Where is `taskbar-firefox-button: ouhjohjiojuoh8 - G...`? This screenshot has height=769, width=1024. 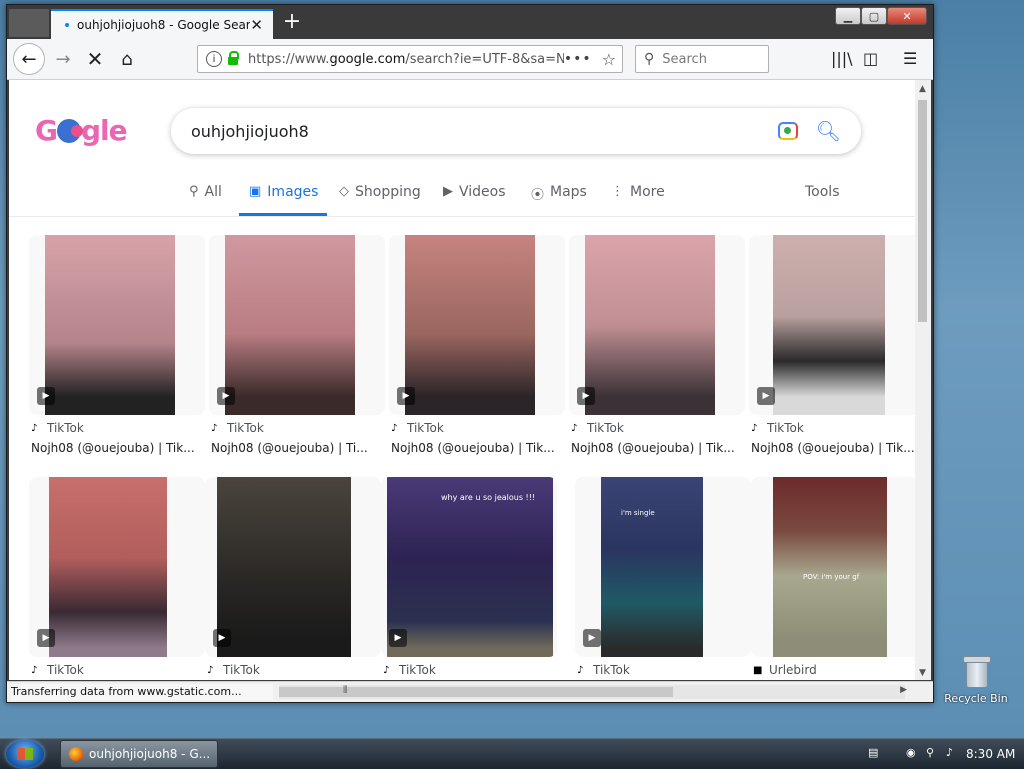
taskbar-firefox-button: ouhjohjiojuoh8 - G... is located at coordinates (139, 754).